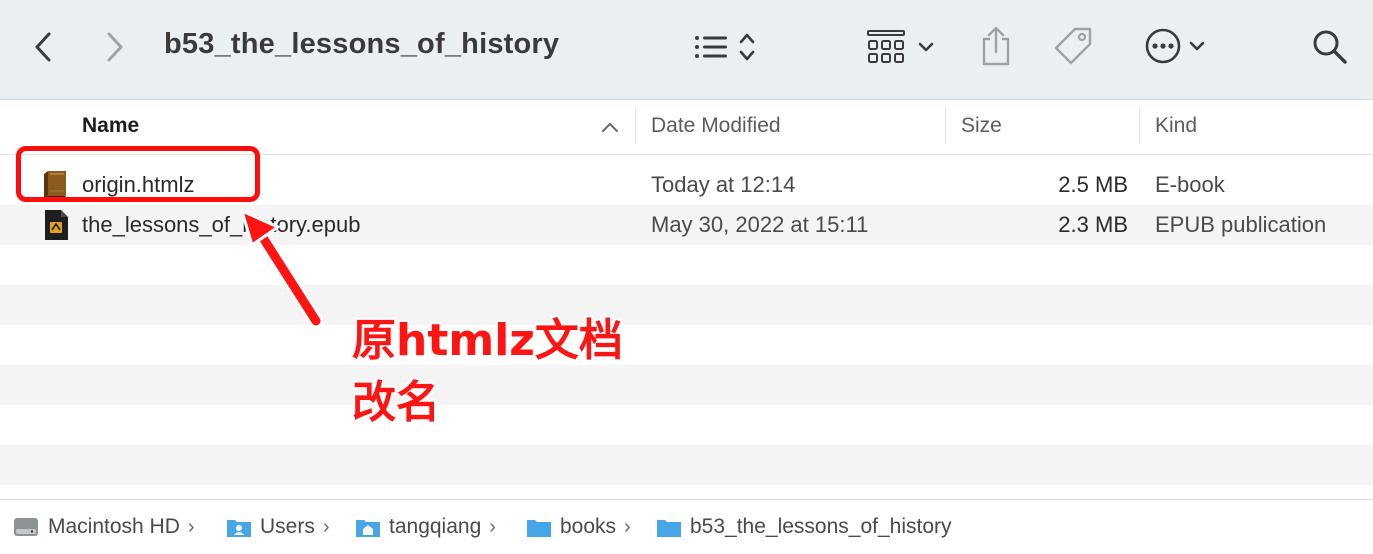 The height and width of the screenshot is (554, 1373). What do you see at coordinates (723, 184) in the screenshot?
I see `file-date: Today at 12:14` at bounding box center [723, 184].